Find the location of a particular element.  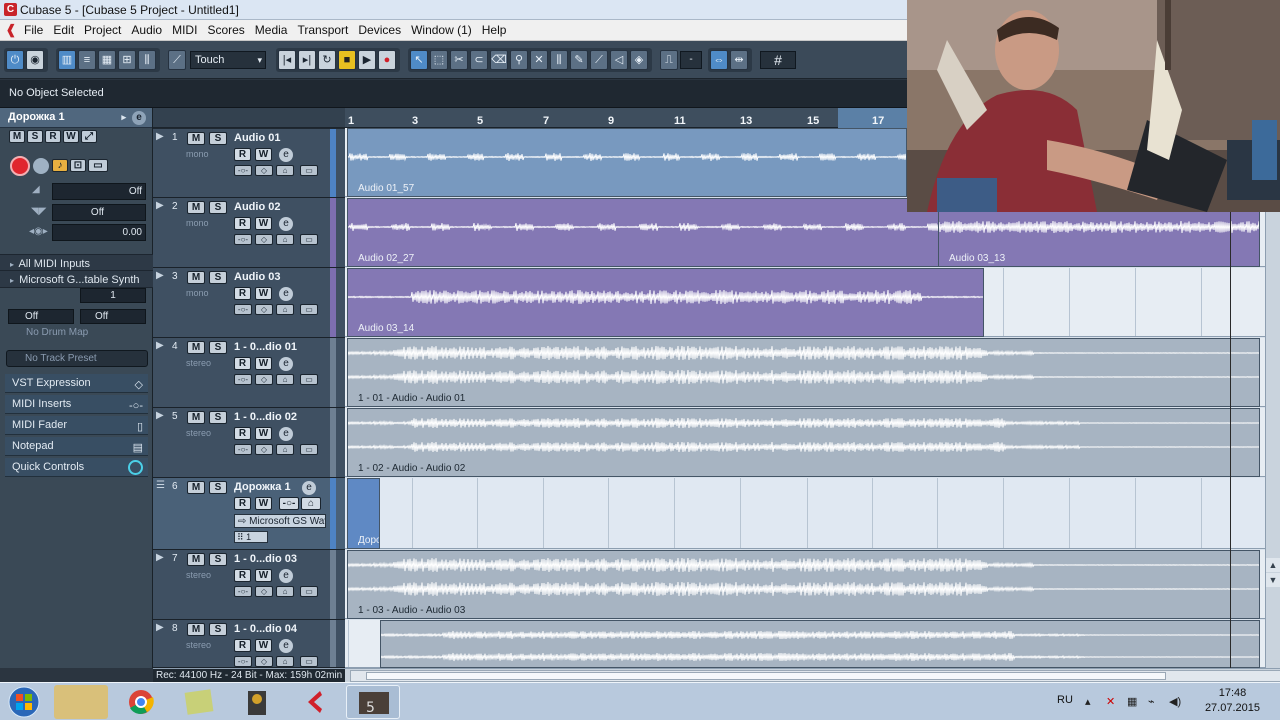

track-lane: 1 - 01 - Audio - Audio 01 is located at coordinates (805, 372).